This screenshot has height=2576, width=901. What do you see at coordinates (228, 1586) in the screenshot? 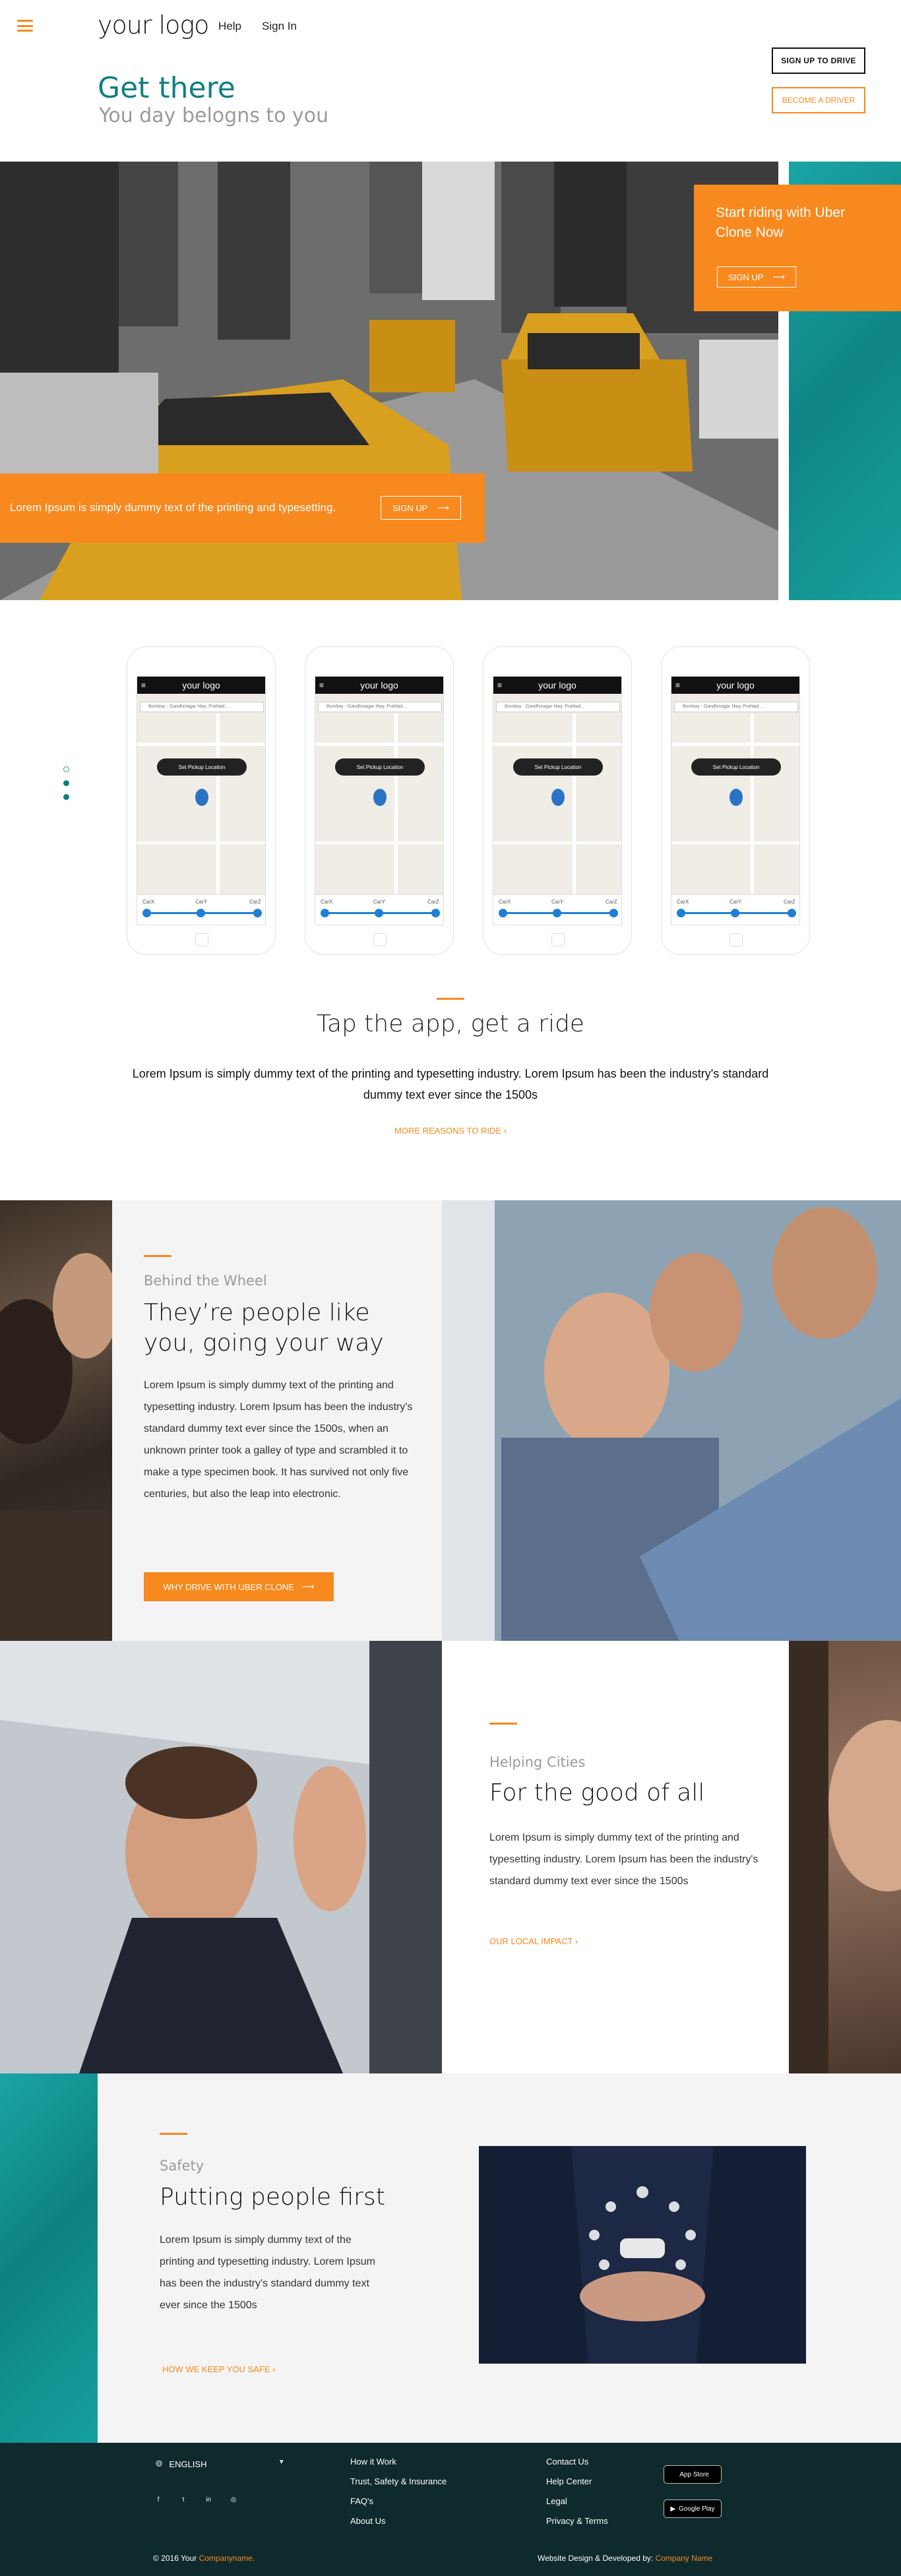
I see `why-drive-label: WHY DRIVE WITH UBER CLONE` at bounding box center [228, 1586].